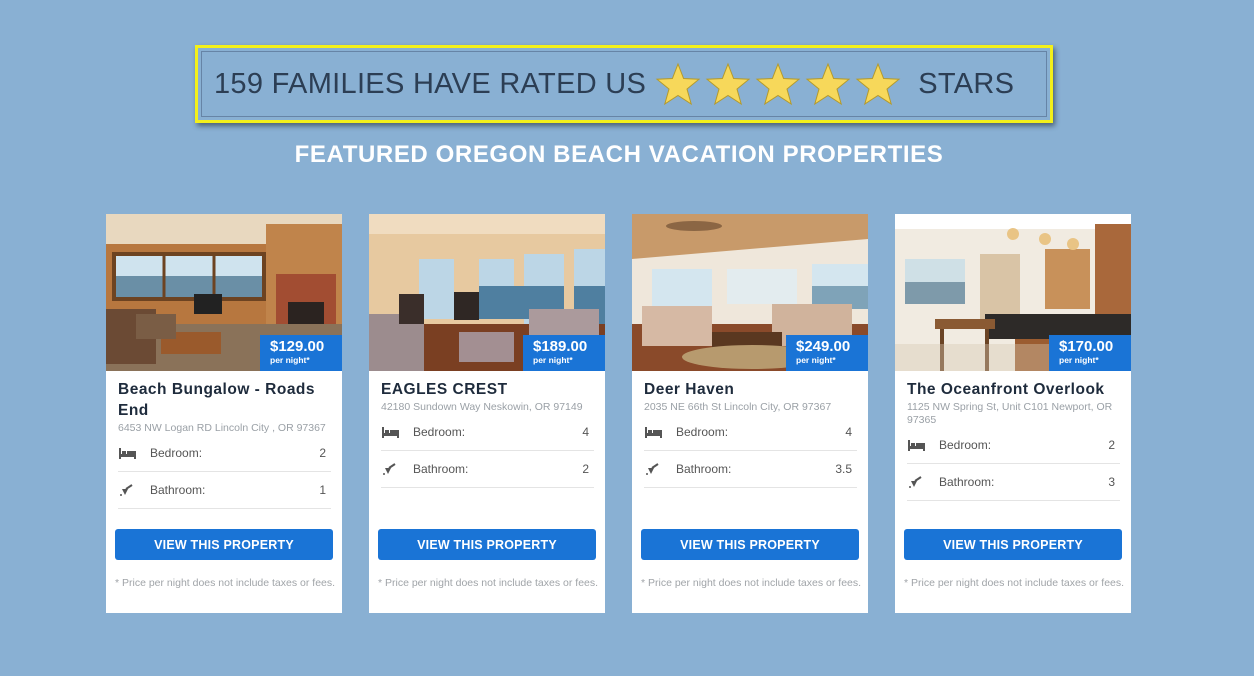 This screenshot has width=1254, height=676. I want to click on rating-banner: 159 FAMILIES HAVE RATED US STARS, so click(624, 84).